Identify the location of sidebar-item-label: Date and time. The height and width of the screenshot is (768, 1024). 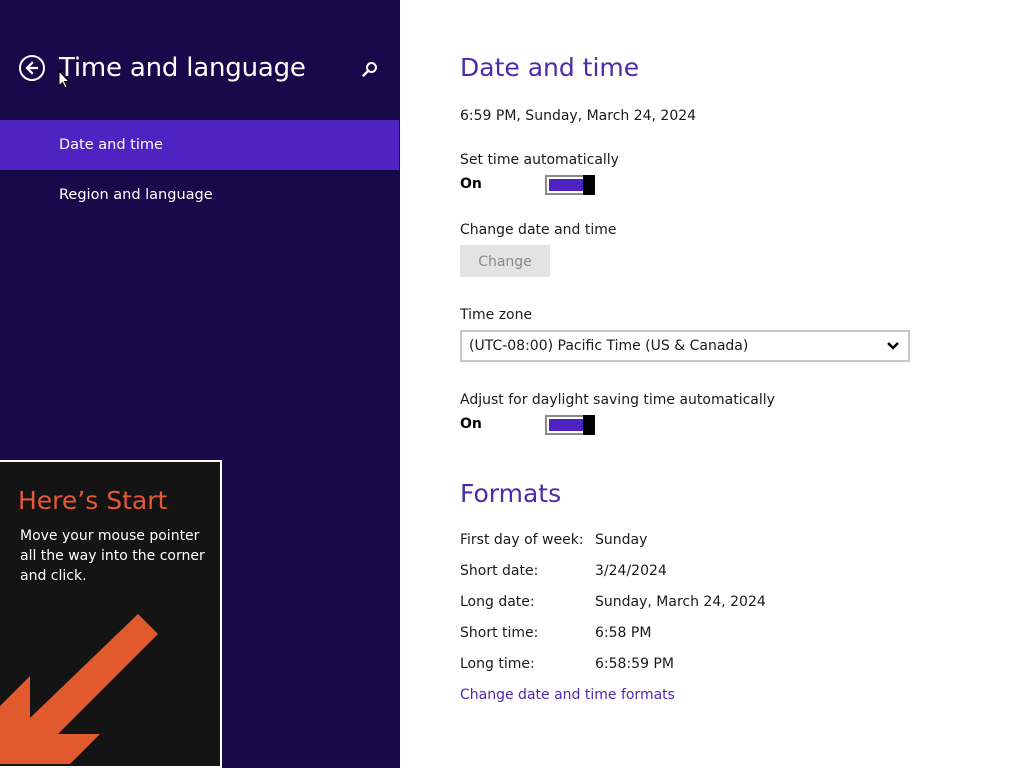
(111, 145).